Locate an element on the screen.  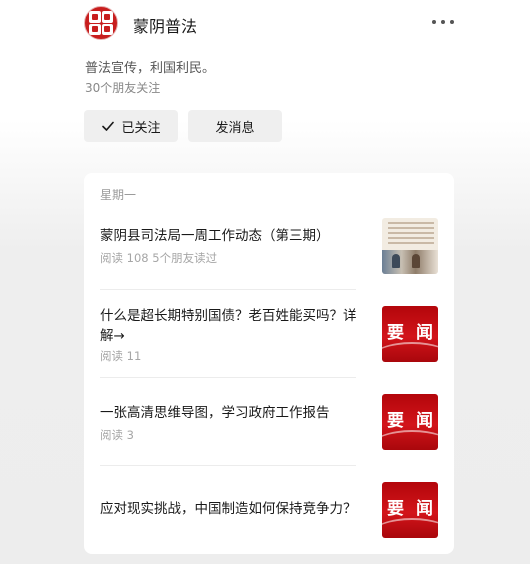
article-meta: 阅读 11 is located at coordinates (121, 356).